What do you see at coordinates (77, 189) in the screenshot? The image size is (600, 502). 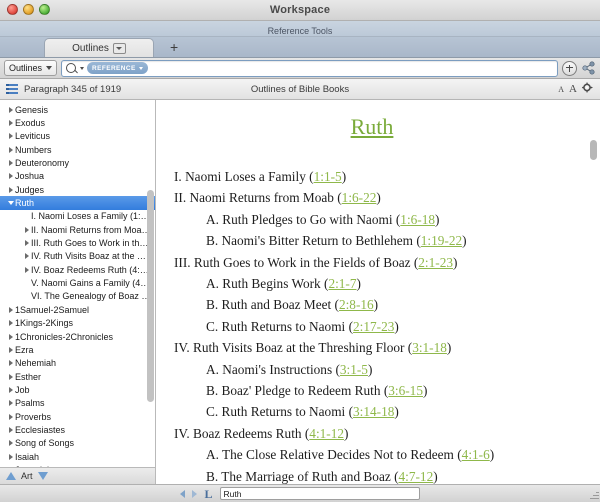 I see `sidebar-item: Judges` at bounding box center [77, 189].